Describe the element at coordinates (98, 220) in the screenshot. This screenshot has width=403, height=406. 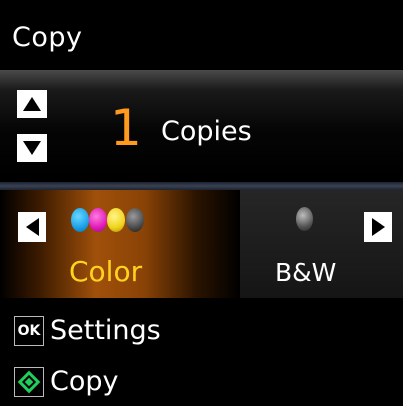
I see `magenta-ink-icon` at that location.